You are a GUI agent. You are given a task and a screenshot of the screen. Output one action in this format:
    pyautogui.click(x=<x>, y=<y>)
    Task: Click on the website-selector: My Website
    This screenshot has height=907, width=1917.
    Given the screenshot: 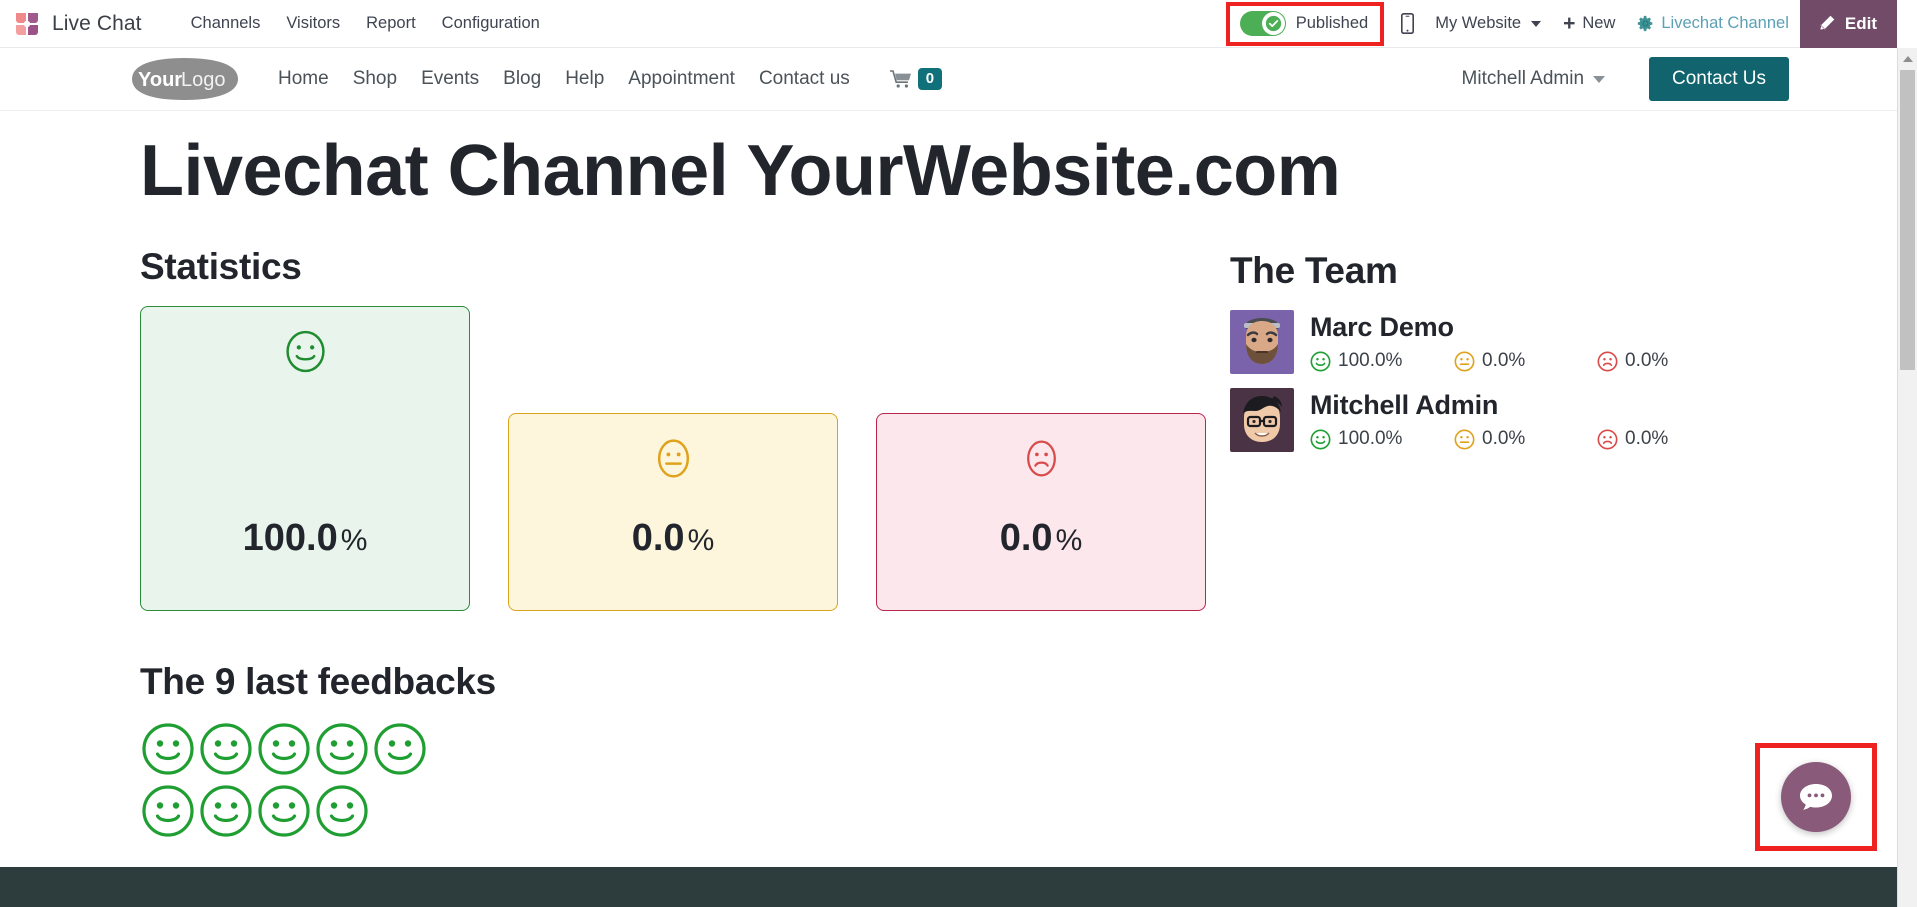 What is the action you would take?
    pyautogui.click(x=1488, y=24)
    